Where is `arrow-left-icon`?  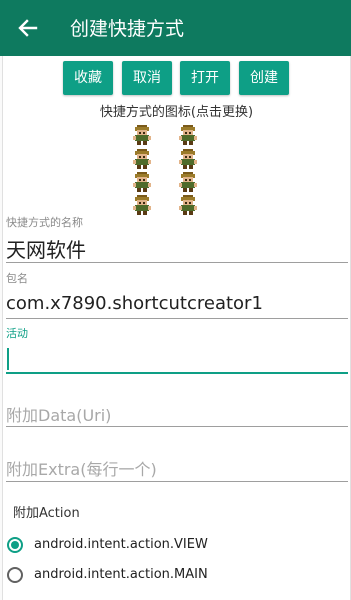
arrow-left-icon is located at coordinates (28, 28).